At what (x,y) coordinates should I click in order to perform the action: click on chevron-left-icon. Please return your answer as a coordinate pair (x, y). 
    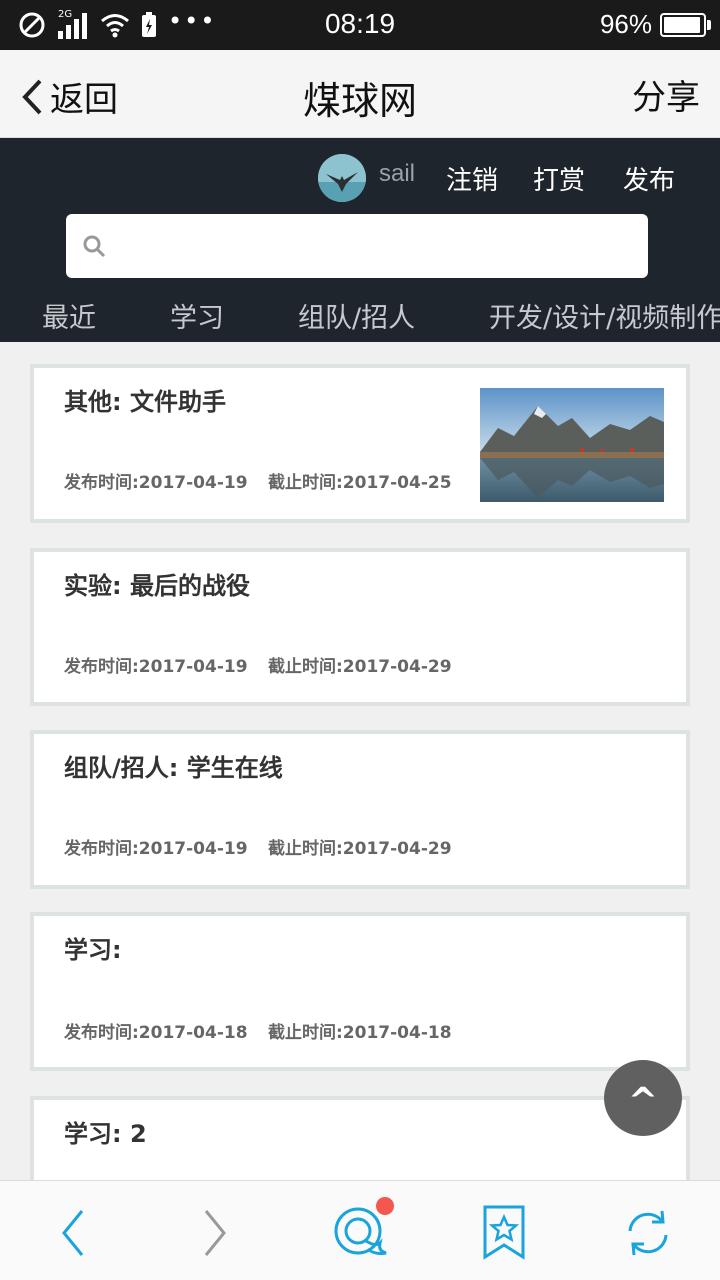
    Looking at the image, I should click on (73, 1233).